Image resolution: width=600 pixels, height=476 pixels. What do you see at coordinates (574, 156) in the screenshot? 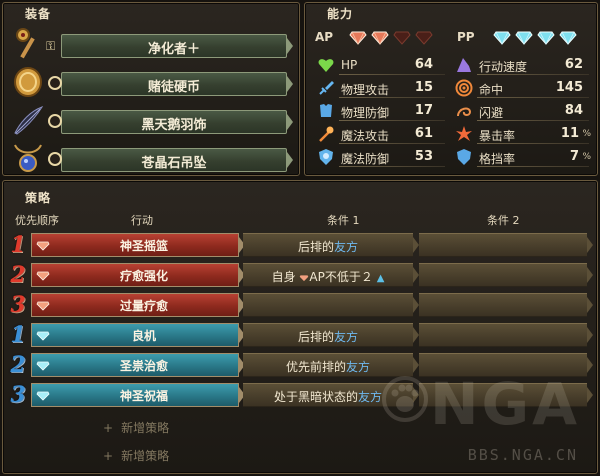
I see `stat-value: 7` at bounding box center [574, 156].